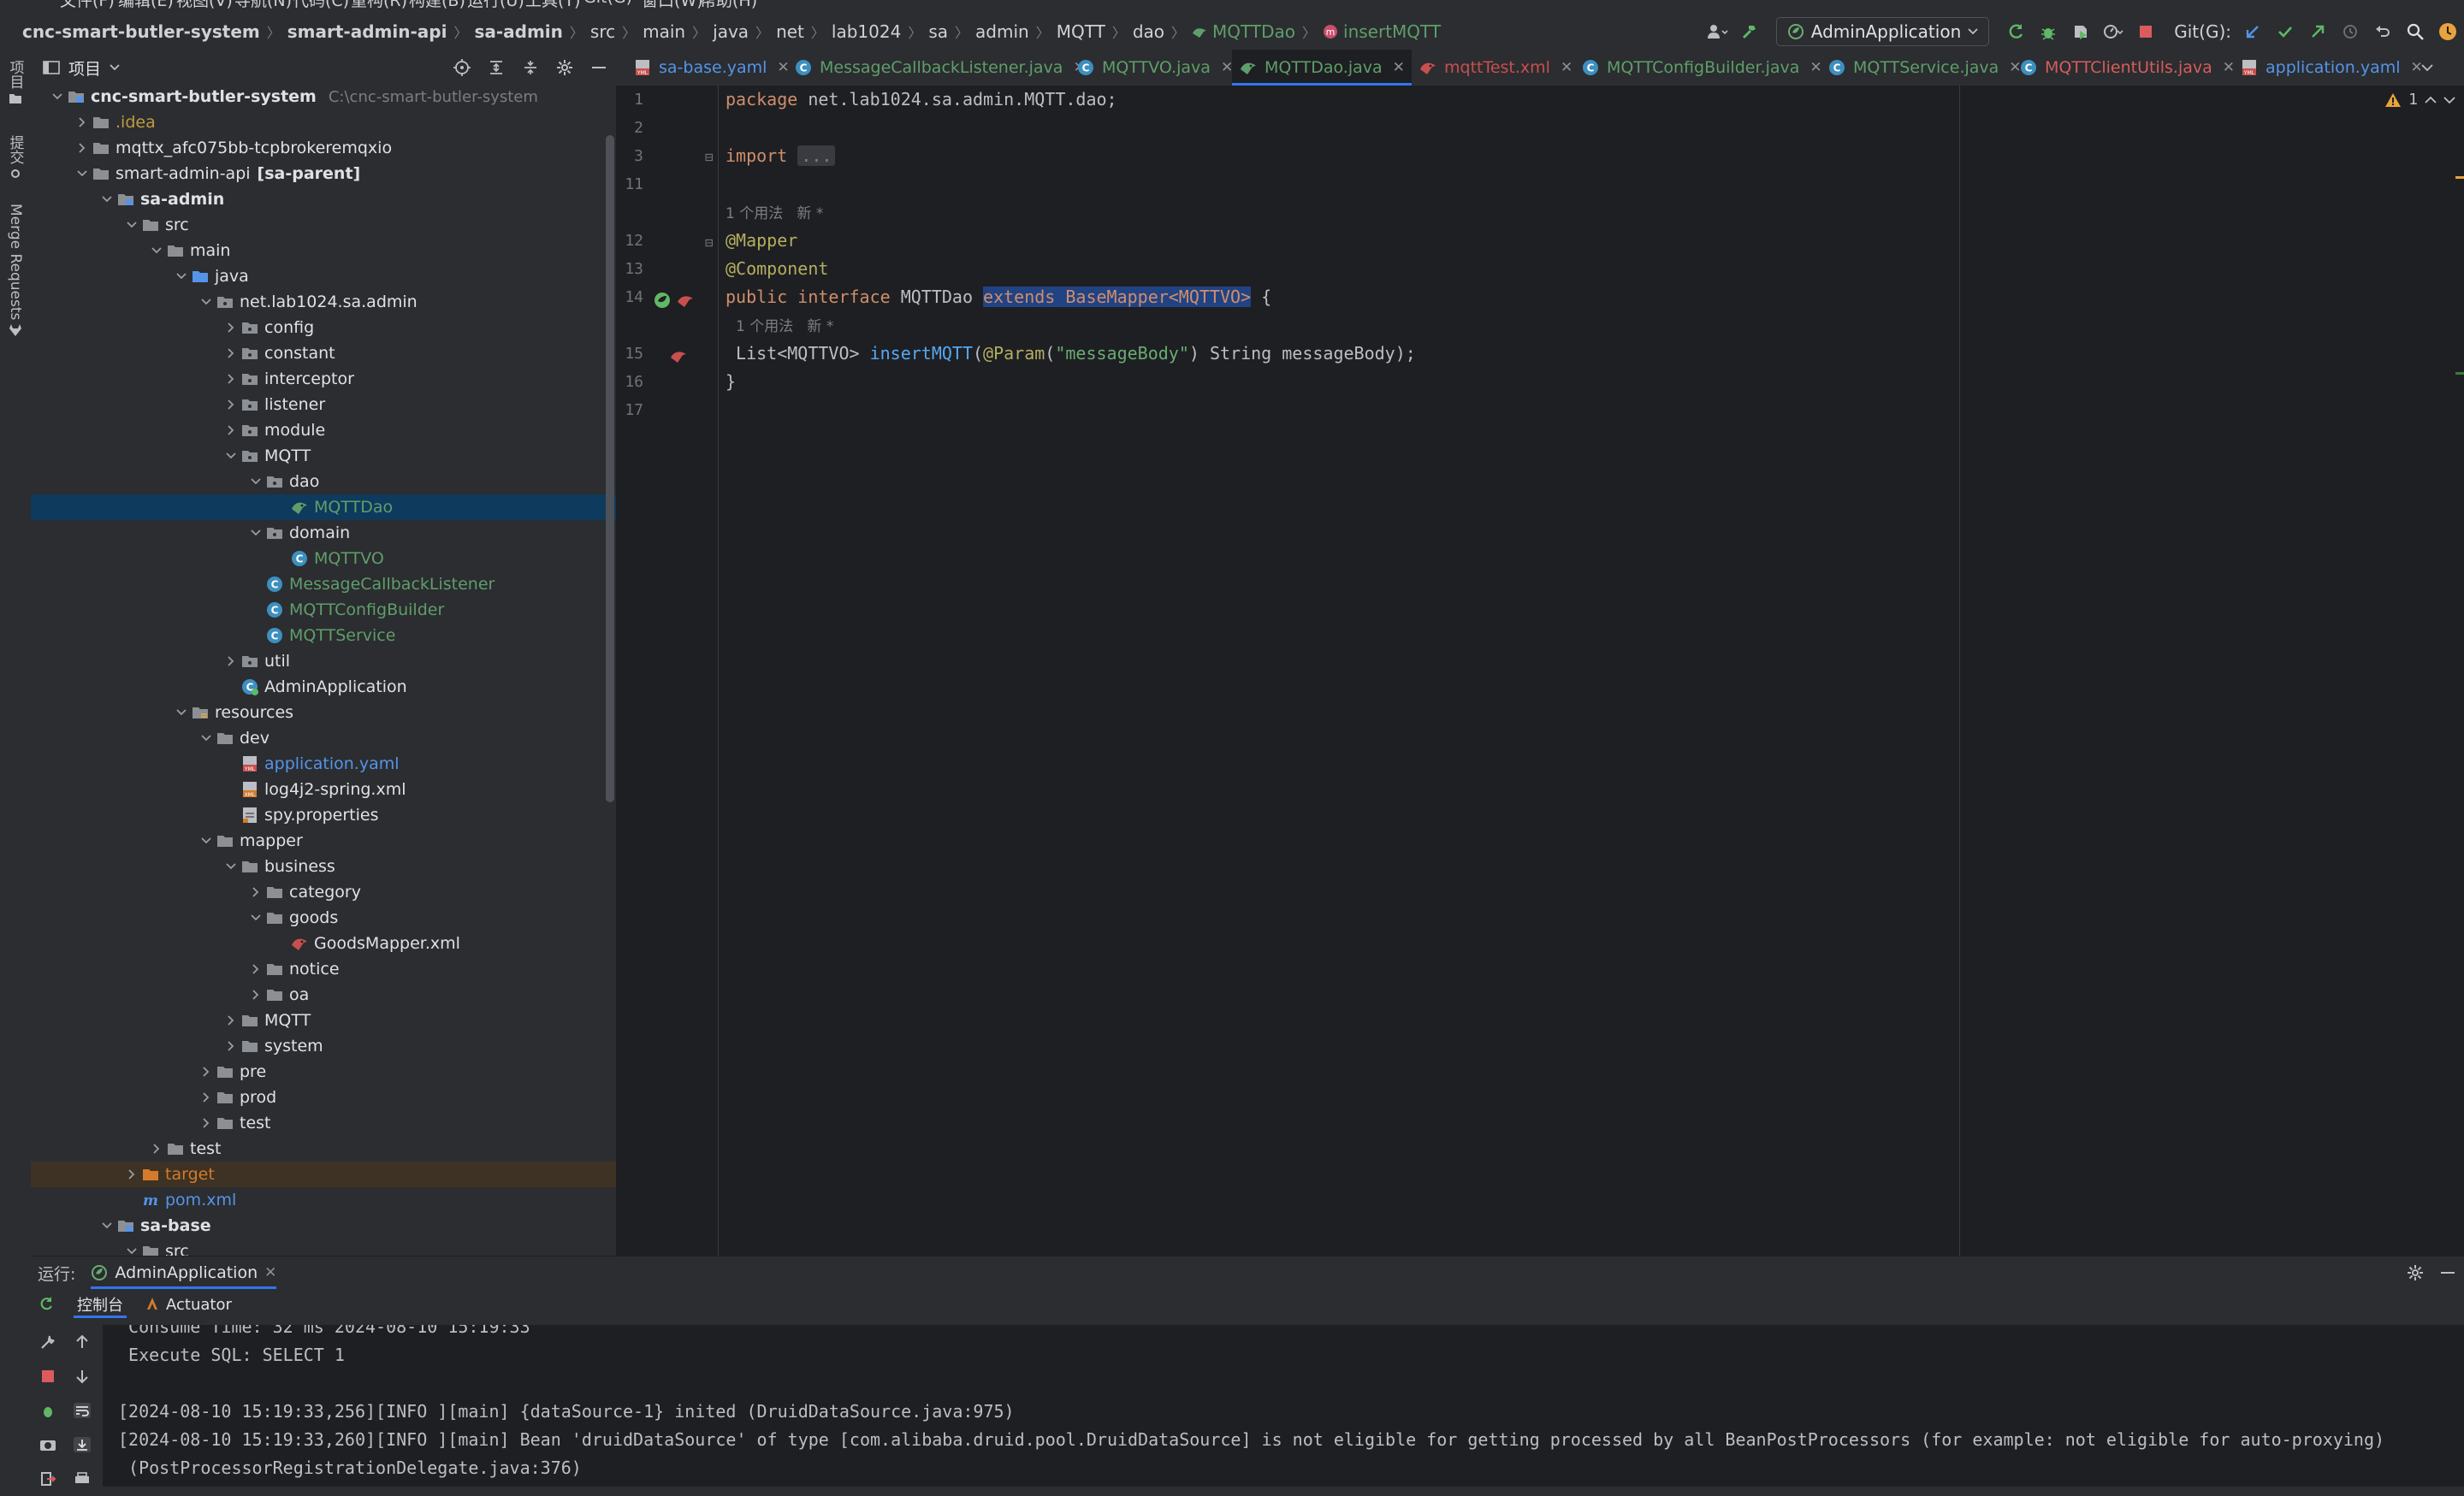 This screenshot has height=1496, width=2464. I want to click on tree-item: src, so click(323, 225).